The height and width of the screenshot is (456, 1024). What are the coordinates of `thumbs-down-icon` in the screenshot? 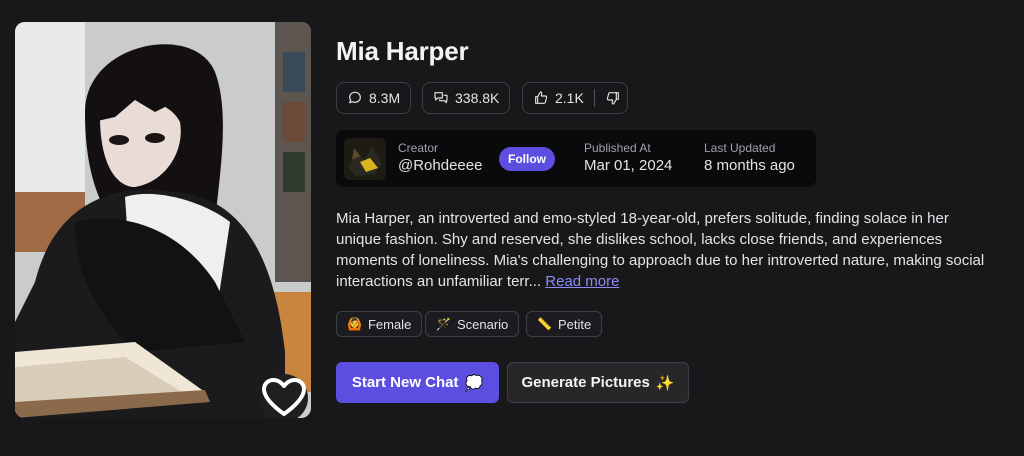 It's located at (612, 98).